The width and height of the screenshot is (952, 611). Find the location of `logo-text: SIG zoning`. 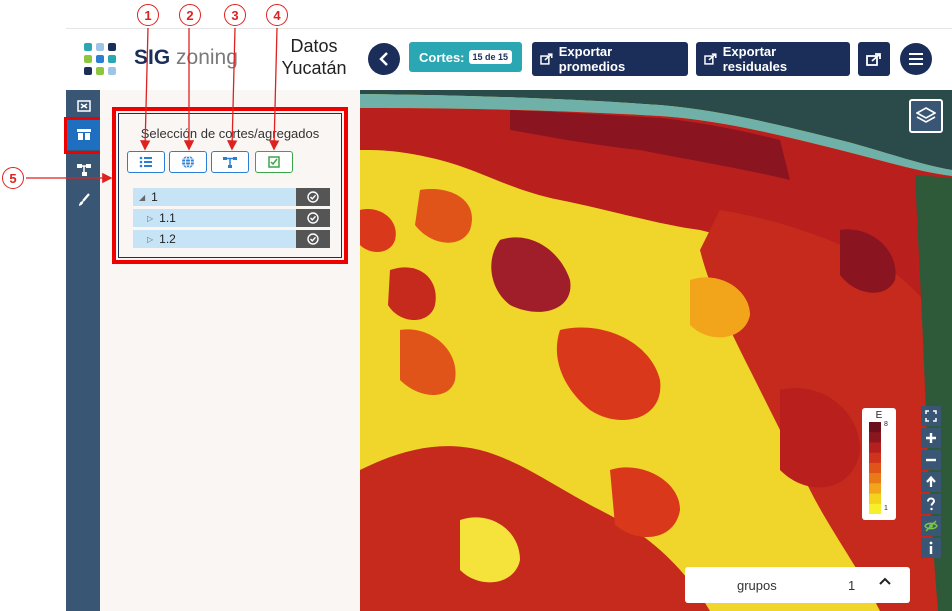

logo-text: SIG zoning is located at coordinates (186, 58).